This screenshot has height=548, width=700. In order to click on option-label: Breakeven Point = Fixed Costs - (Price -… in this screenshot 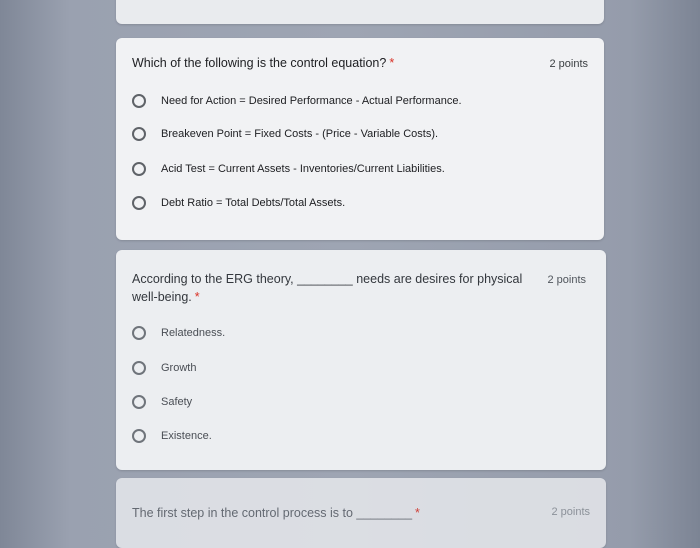, I will do `click(300, 134)`.